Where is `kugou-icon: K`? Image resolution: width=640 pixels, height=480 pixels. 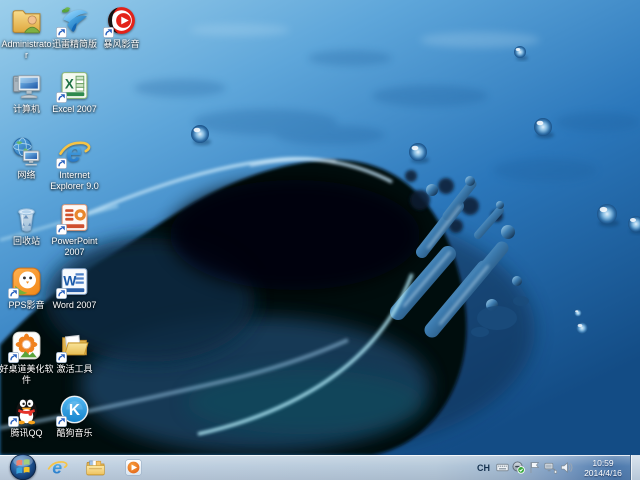
kugou-icon: K is located at coordinates (73, 410).